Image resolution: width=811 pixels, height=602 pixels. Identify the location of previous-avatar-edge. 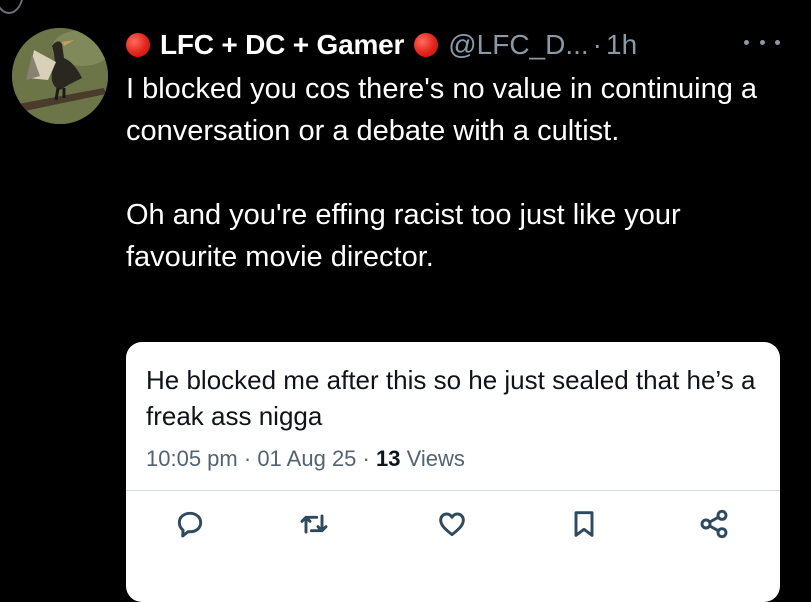
(12, 7).